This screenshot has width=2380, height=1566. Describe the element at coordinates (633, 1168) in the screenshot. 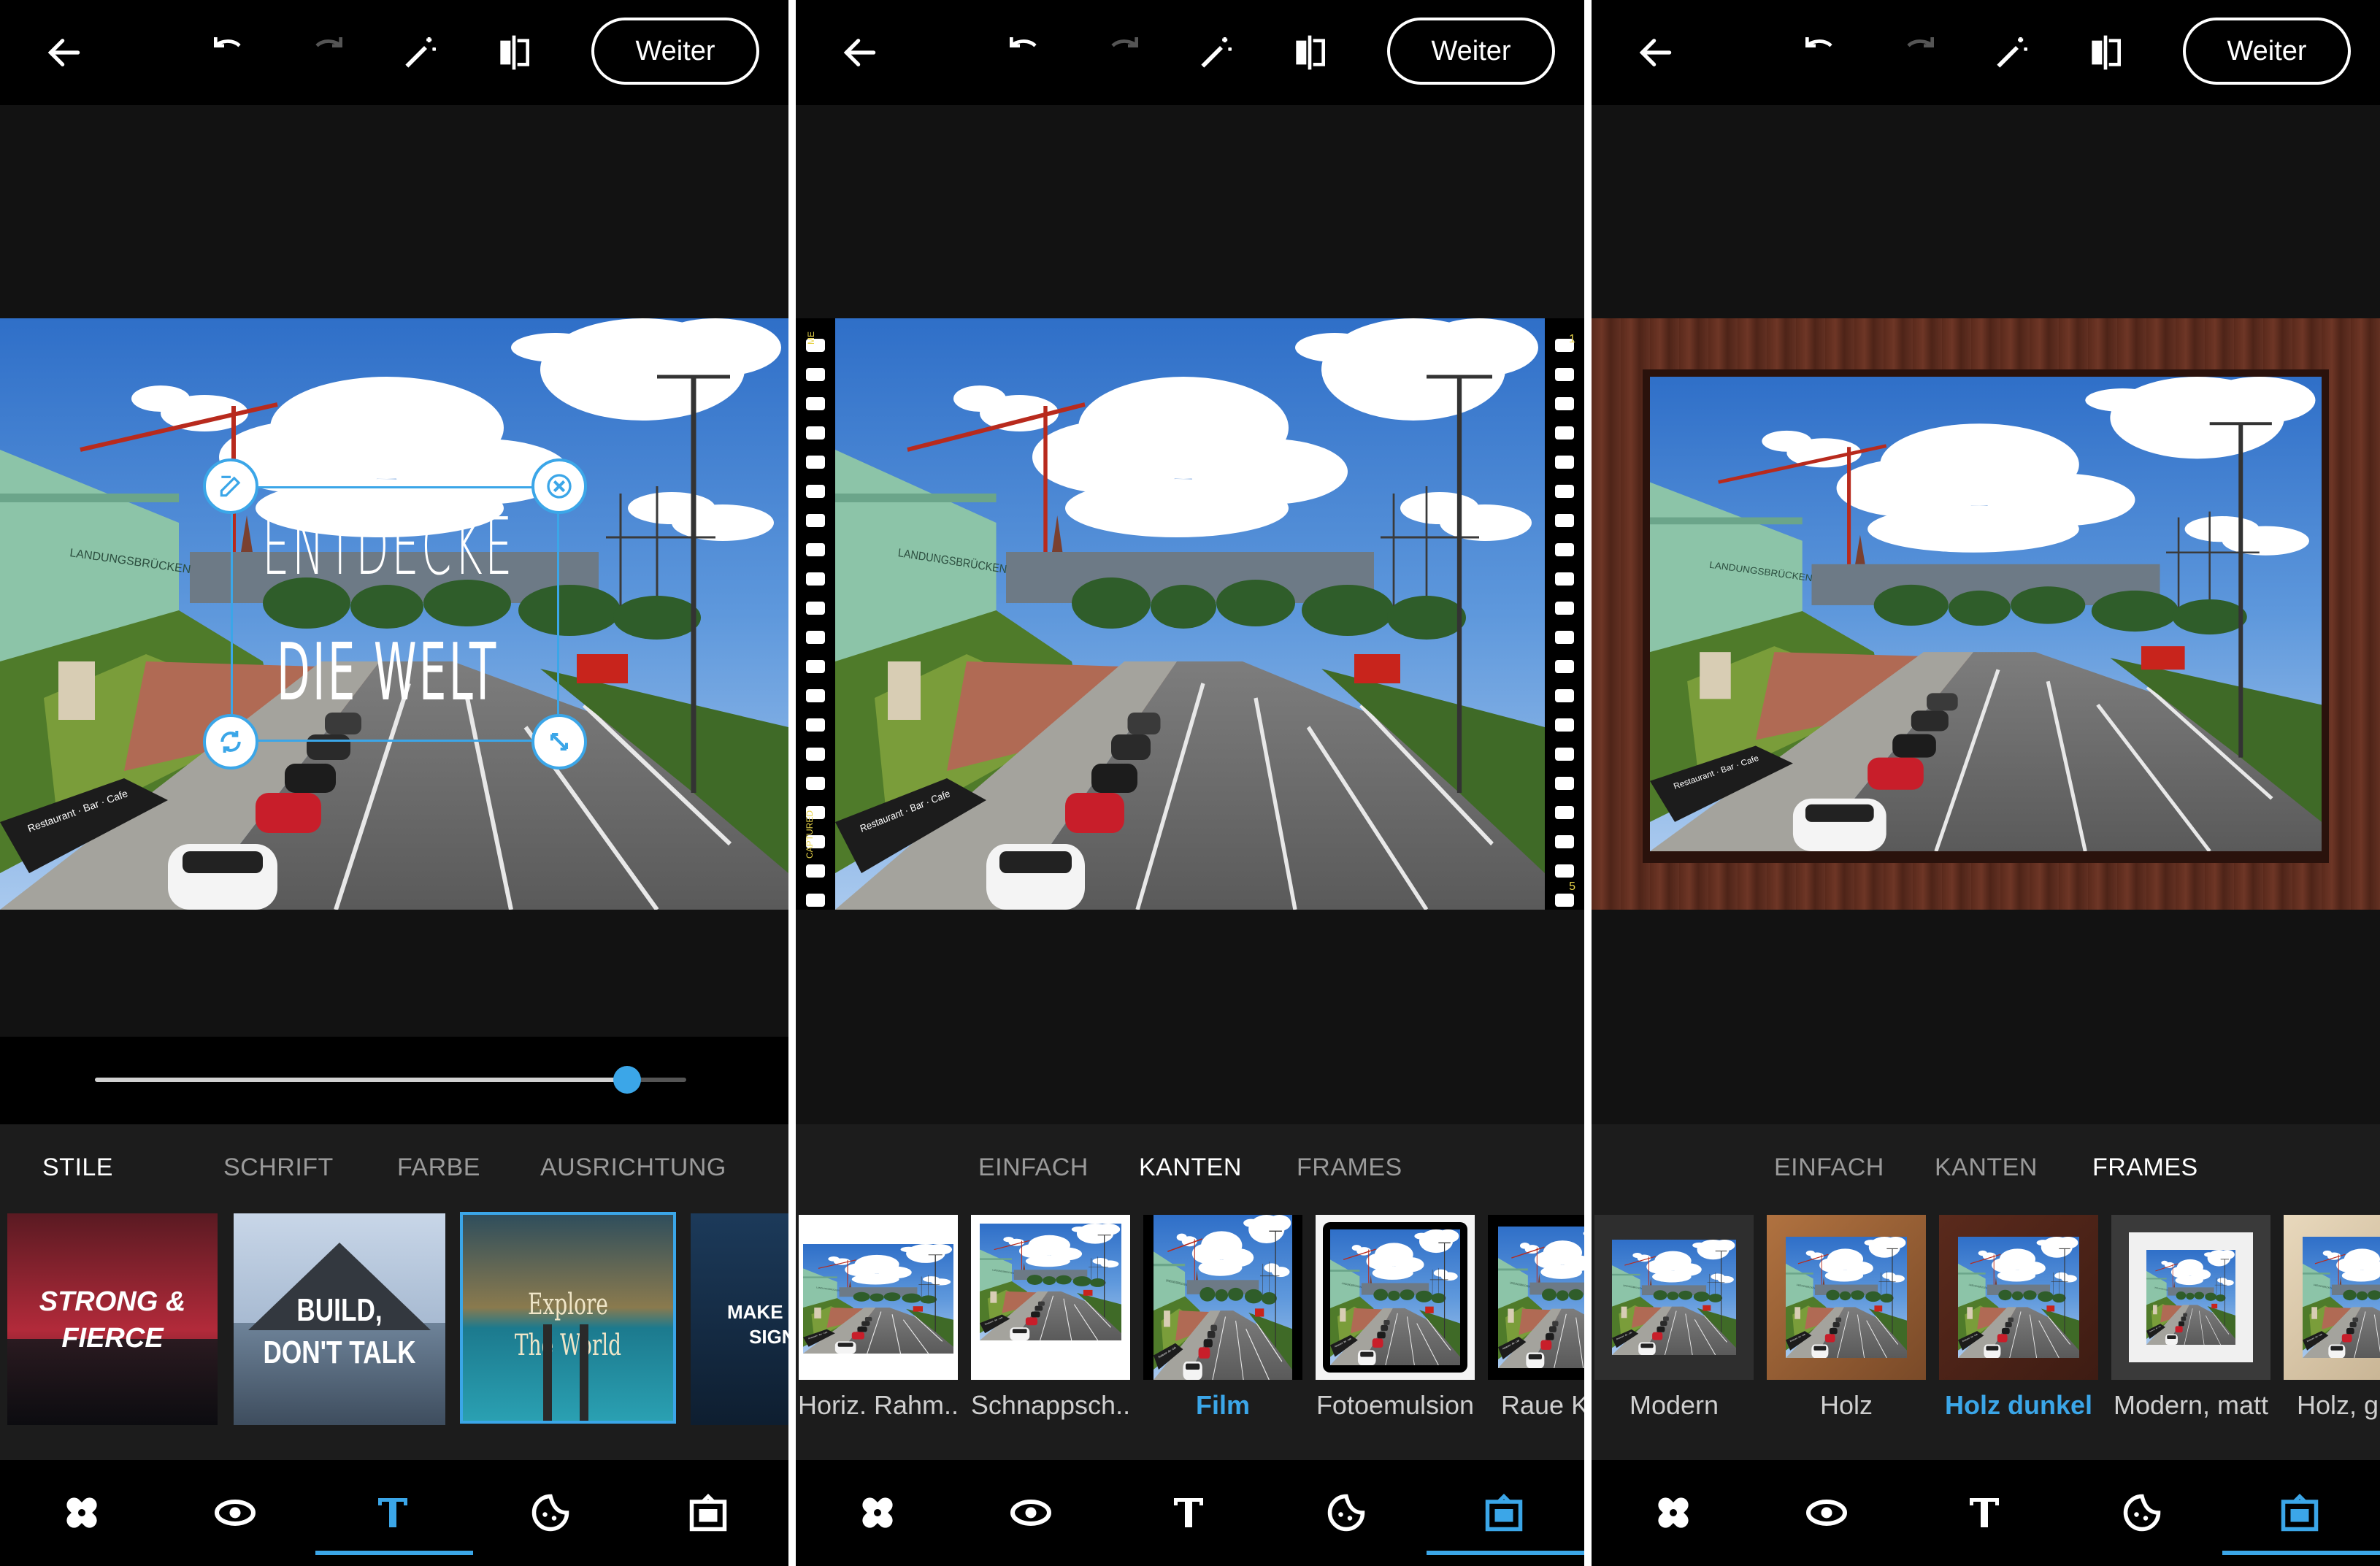

I see `tab-ausrichtung: AUSRICHTUNG` at that location.